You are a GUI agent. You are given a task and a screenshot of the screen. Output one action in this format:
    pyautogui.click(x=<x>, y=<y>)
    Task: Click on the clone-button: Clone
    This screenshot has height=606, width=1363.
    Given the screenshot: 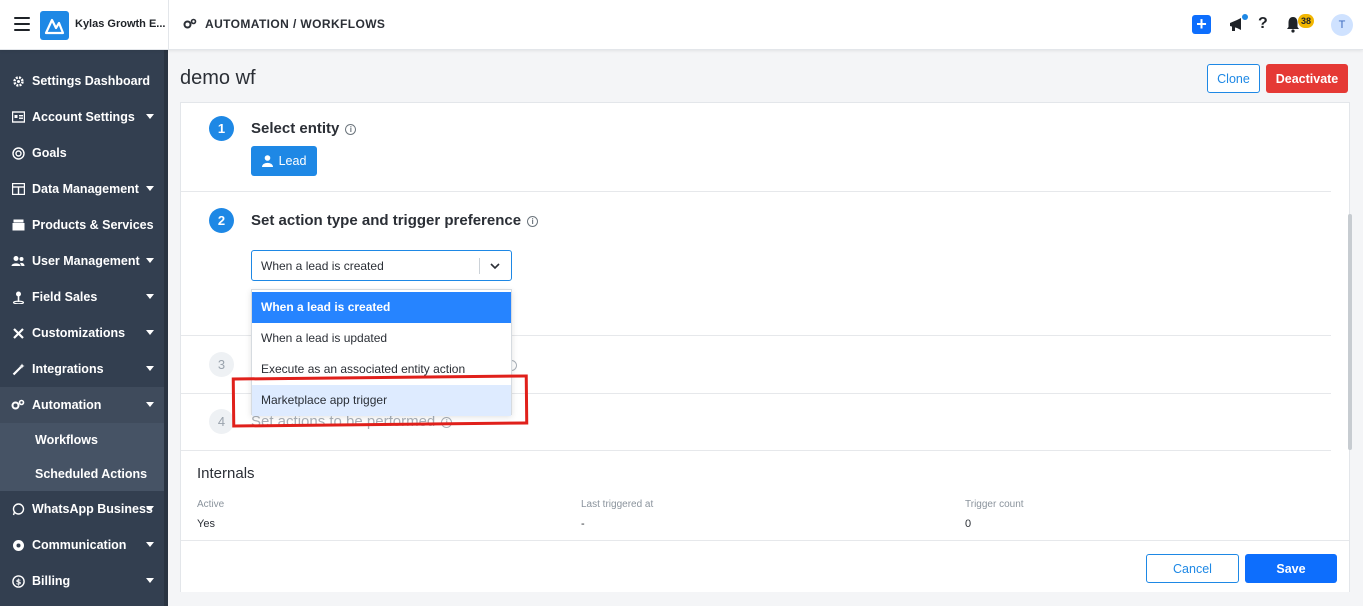 What is the action you would take?
    pyautogui.click(x=1233, y=78)
    